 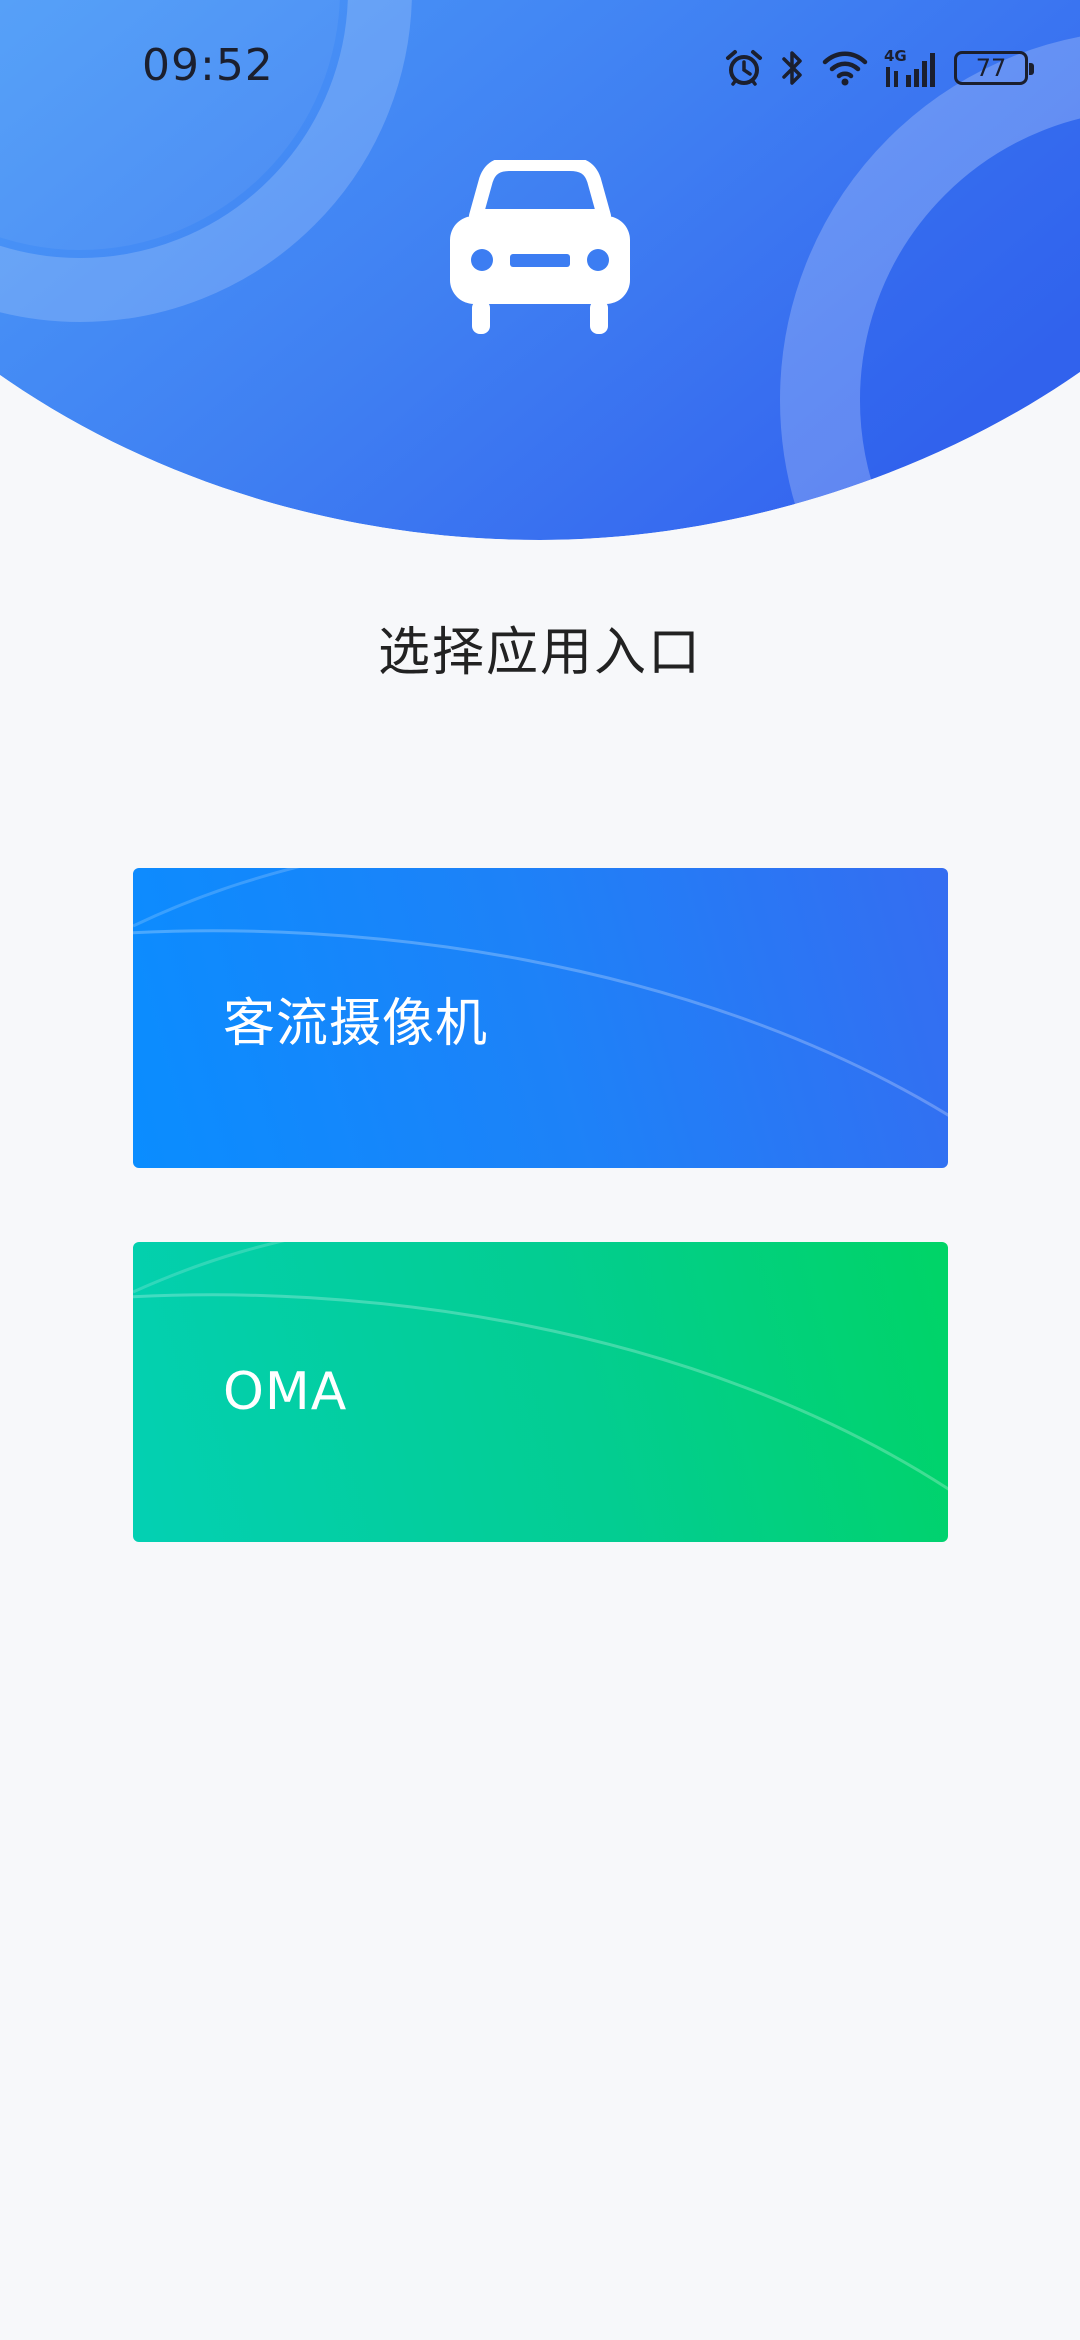 I want to click on battery-icon: 77, so click(x=994, y=68).